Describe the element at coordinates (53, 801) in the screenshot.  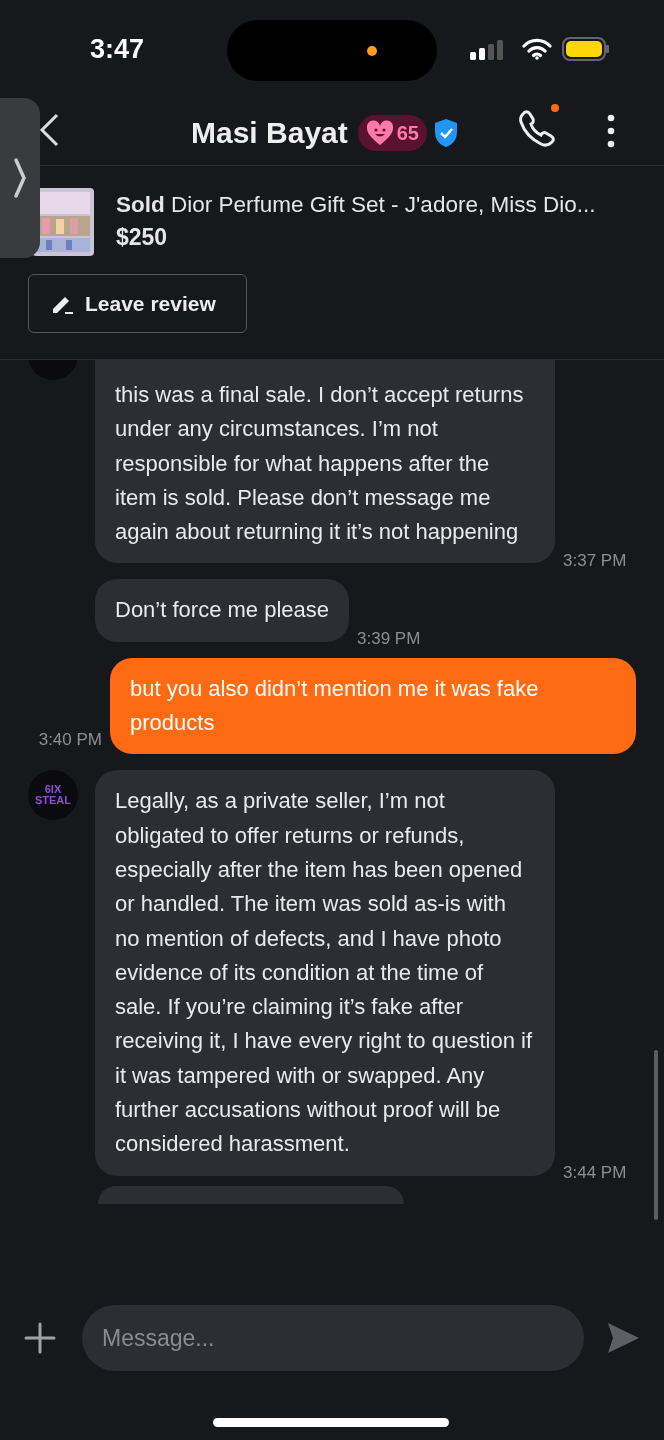
I see `avatar-logo-text: STEAL` at that location.